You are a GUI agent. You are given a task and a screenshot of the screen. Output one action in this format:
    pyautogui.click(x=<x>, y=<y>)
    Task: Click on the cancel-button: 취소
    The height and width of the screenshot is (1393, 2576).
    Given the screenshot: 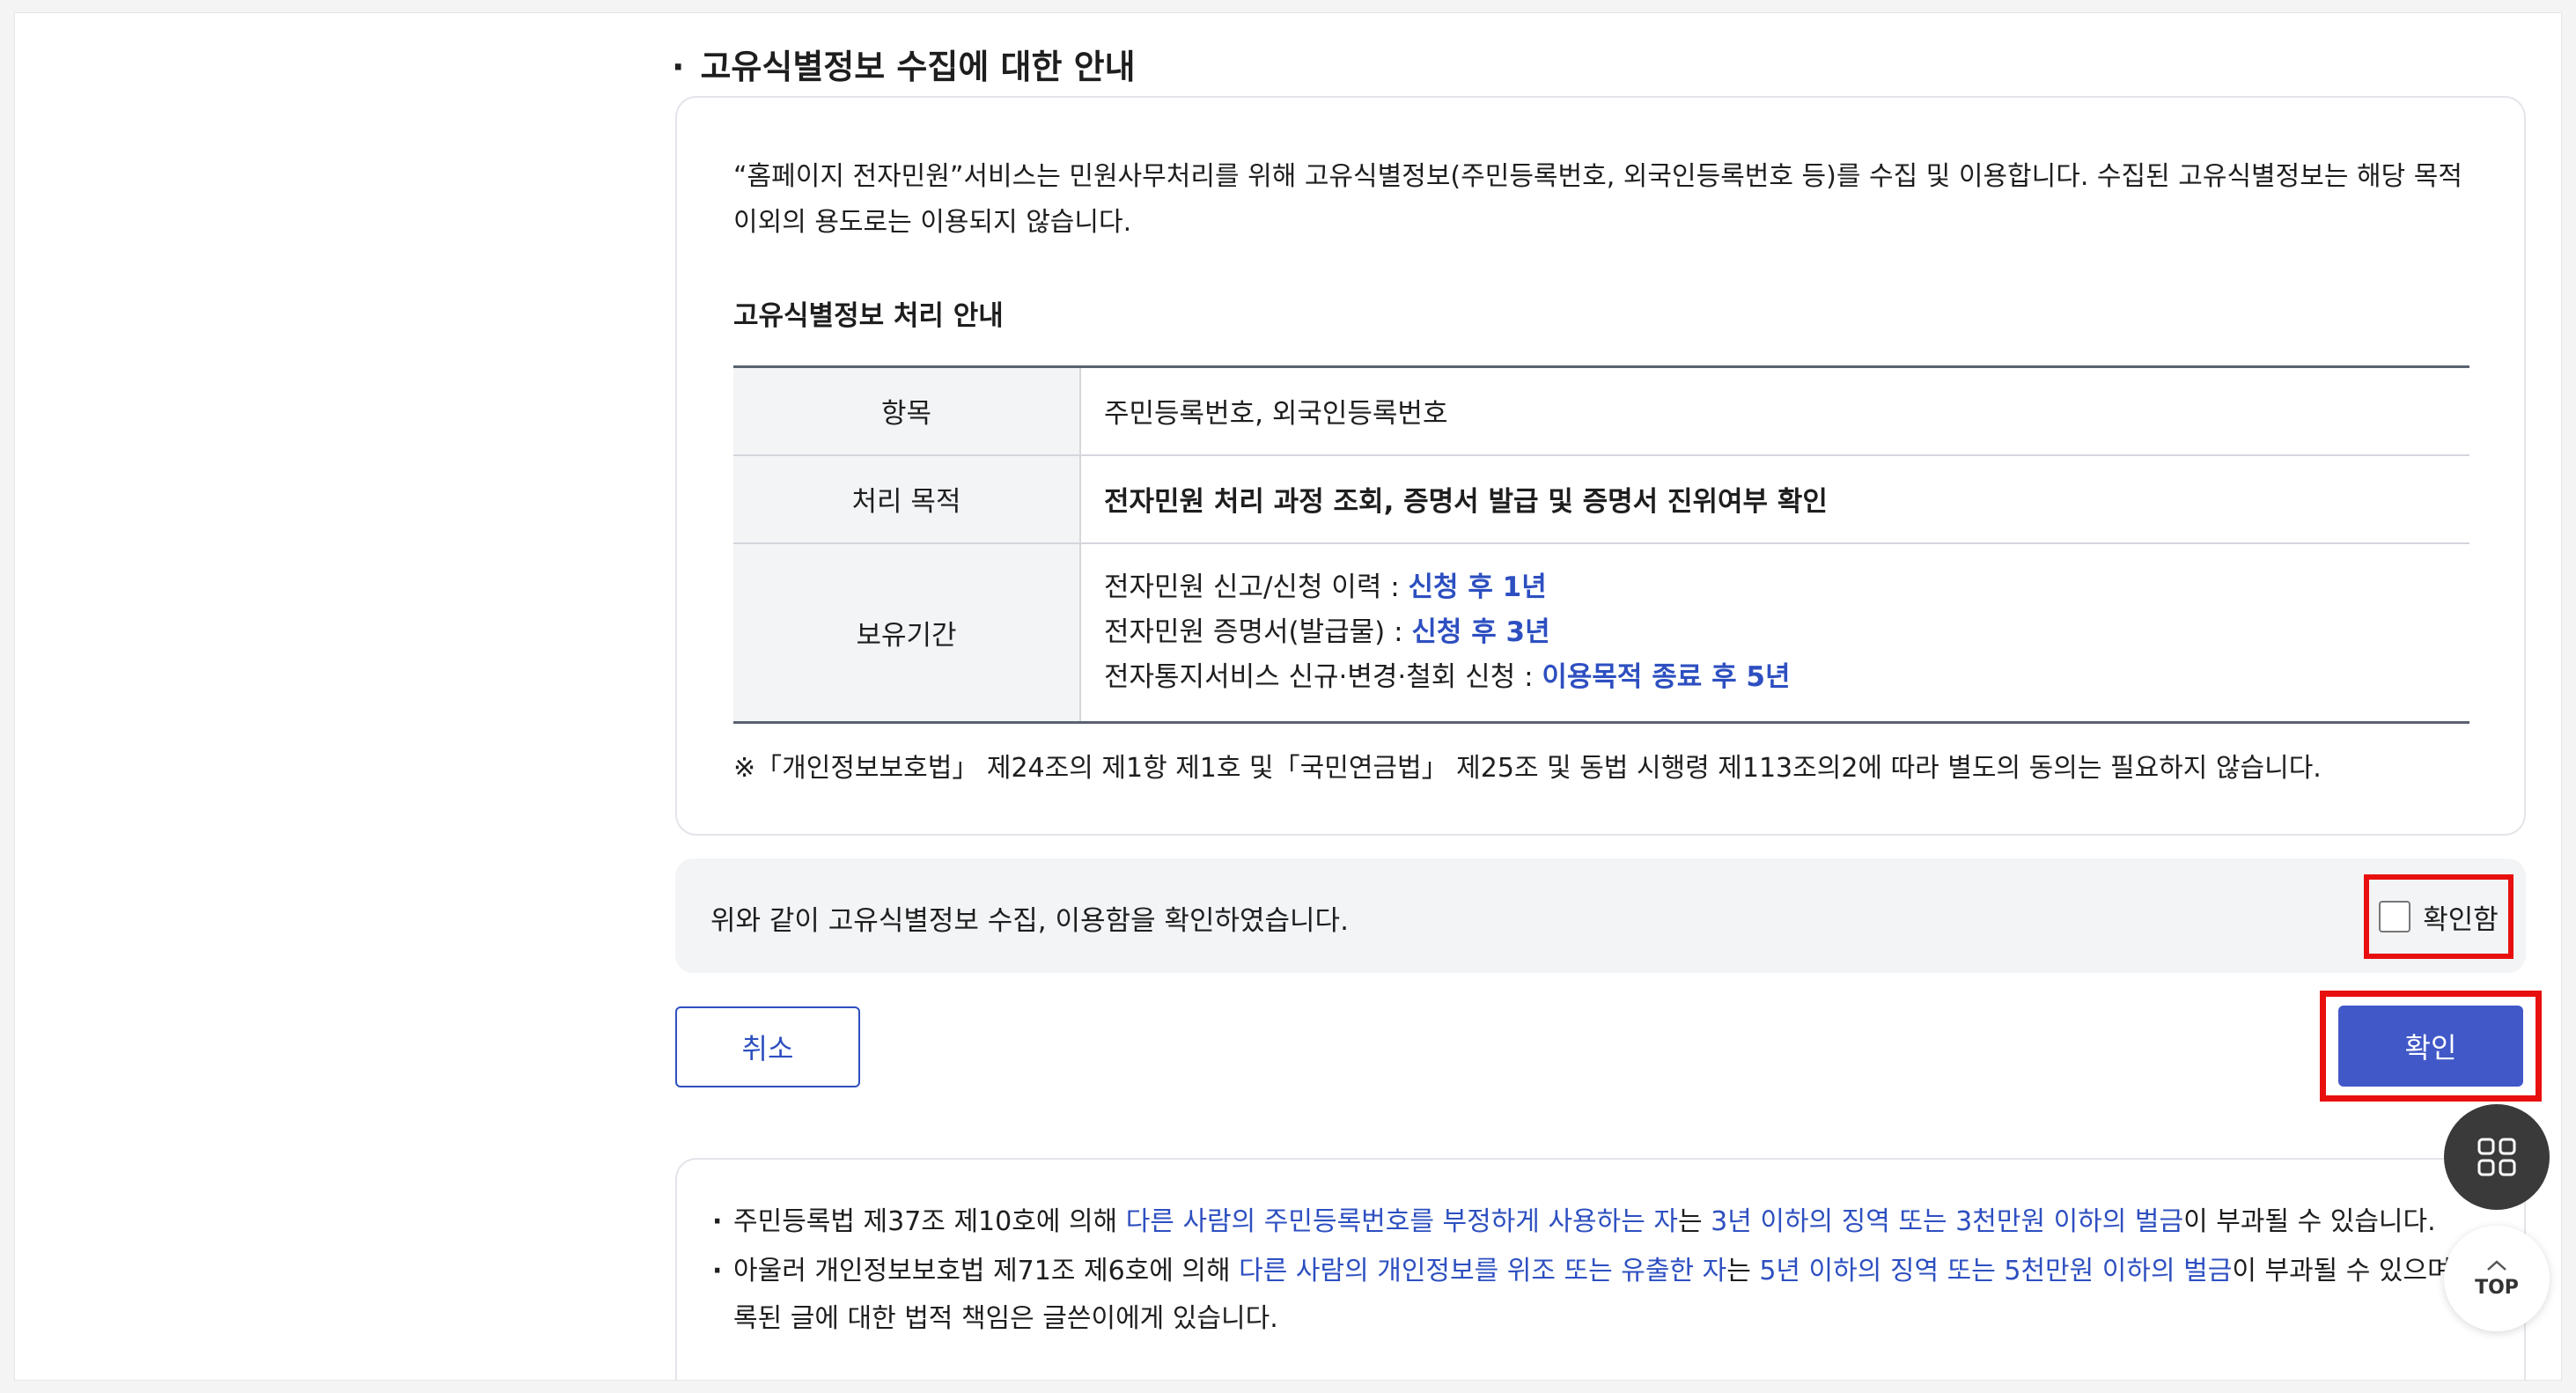 What is the action you would take?
    pyautogui.click(x=768, y=1046)
    